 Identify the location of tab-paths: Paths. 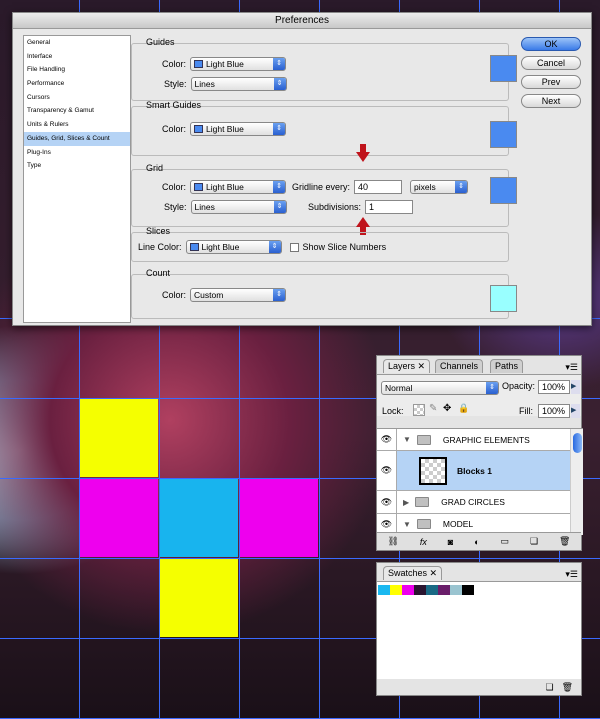
(507, 366).